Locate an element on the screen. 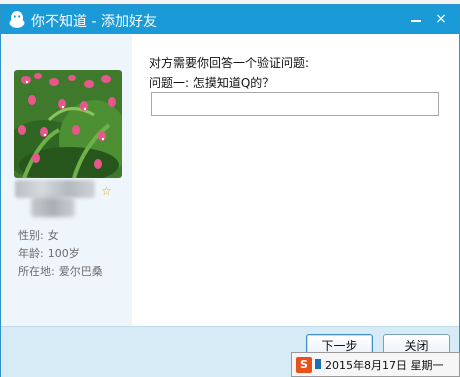 The height and width of the screenshot is (377, 460). location-info: 所在地: 爱尔巴桑 is located at coordinates (60, 271).